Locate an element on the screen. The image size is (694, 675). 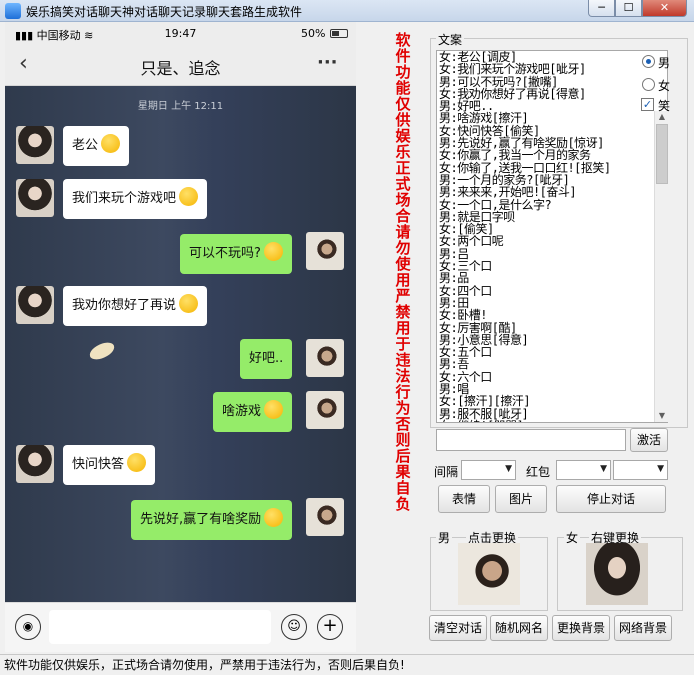
message-text: 可以不玩吗? is located at coordinates (225, 253).